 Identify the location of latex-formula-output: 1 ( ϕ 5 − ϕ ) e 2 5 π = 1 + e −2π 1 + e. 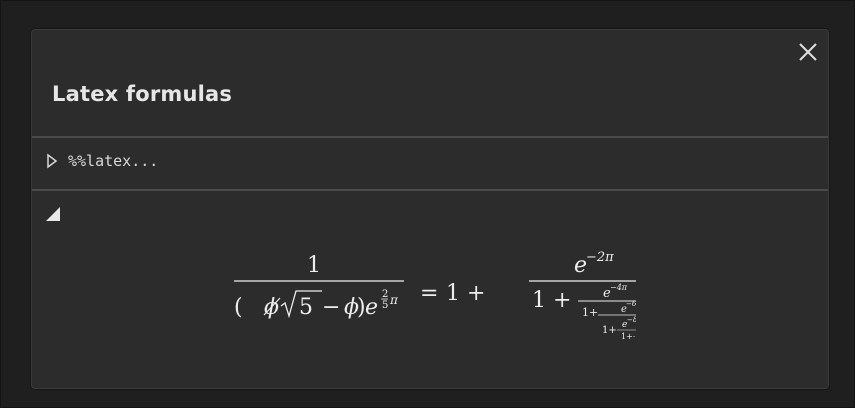
(435, 295).